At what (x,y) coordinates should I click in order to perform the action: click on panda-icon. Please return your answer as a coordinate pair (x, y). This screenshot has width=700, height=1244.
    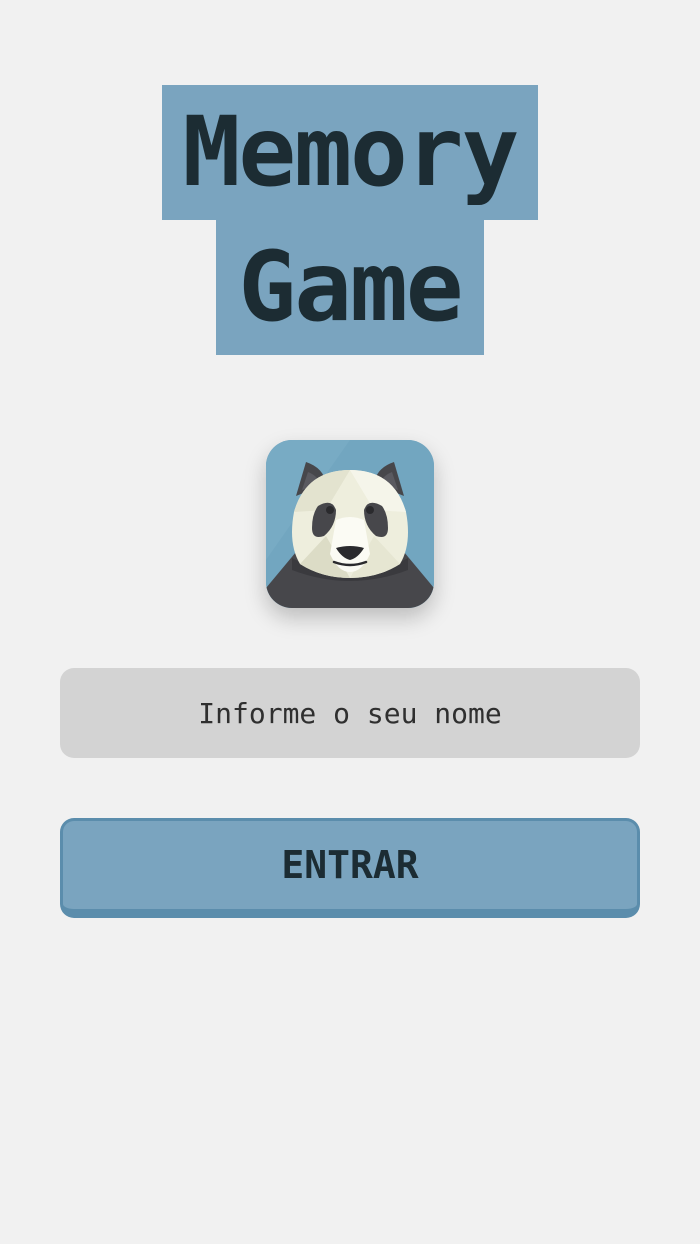
    Looking at the image, I should click on (350, 524).